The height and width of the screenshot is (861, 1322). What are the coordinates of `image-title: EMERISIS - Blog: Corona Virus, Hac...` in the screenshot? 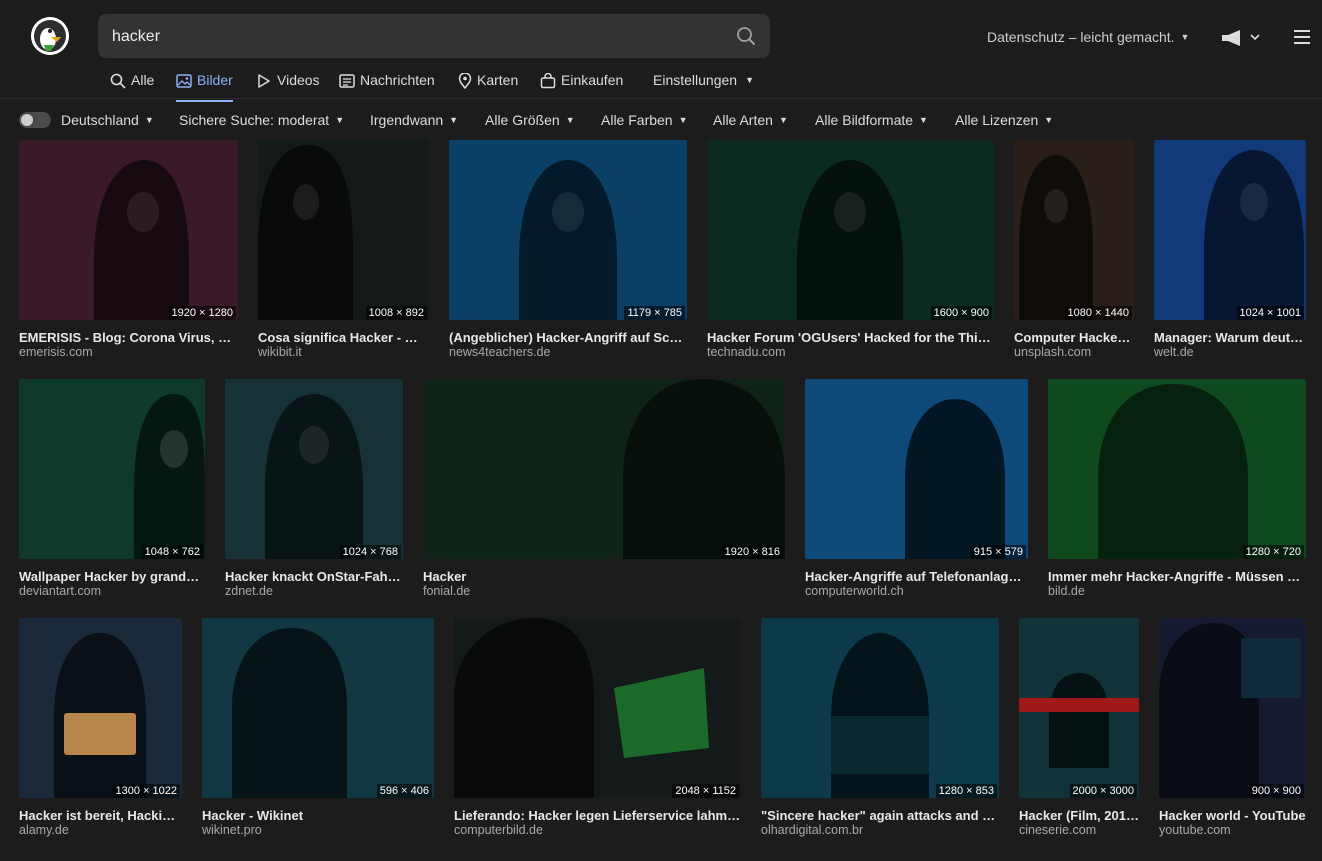 It's located at (128, 337).